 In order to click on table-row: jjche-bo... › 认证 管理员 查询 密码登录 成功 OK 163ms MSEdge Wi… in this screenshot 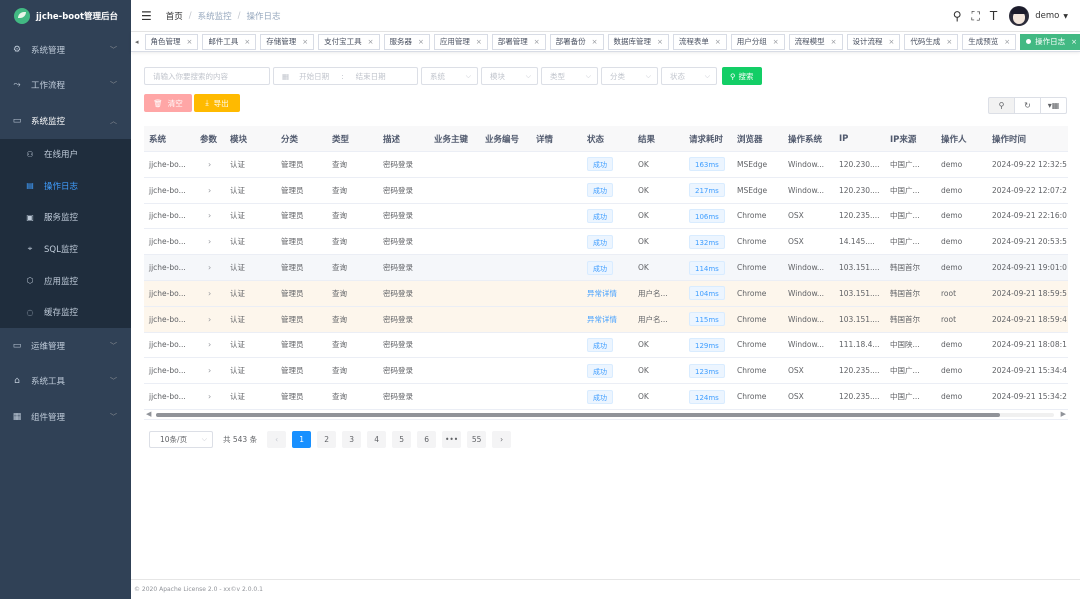, I will do `click(606, 165)`.